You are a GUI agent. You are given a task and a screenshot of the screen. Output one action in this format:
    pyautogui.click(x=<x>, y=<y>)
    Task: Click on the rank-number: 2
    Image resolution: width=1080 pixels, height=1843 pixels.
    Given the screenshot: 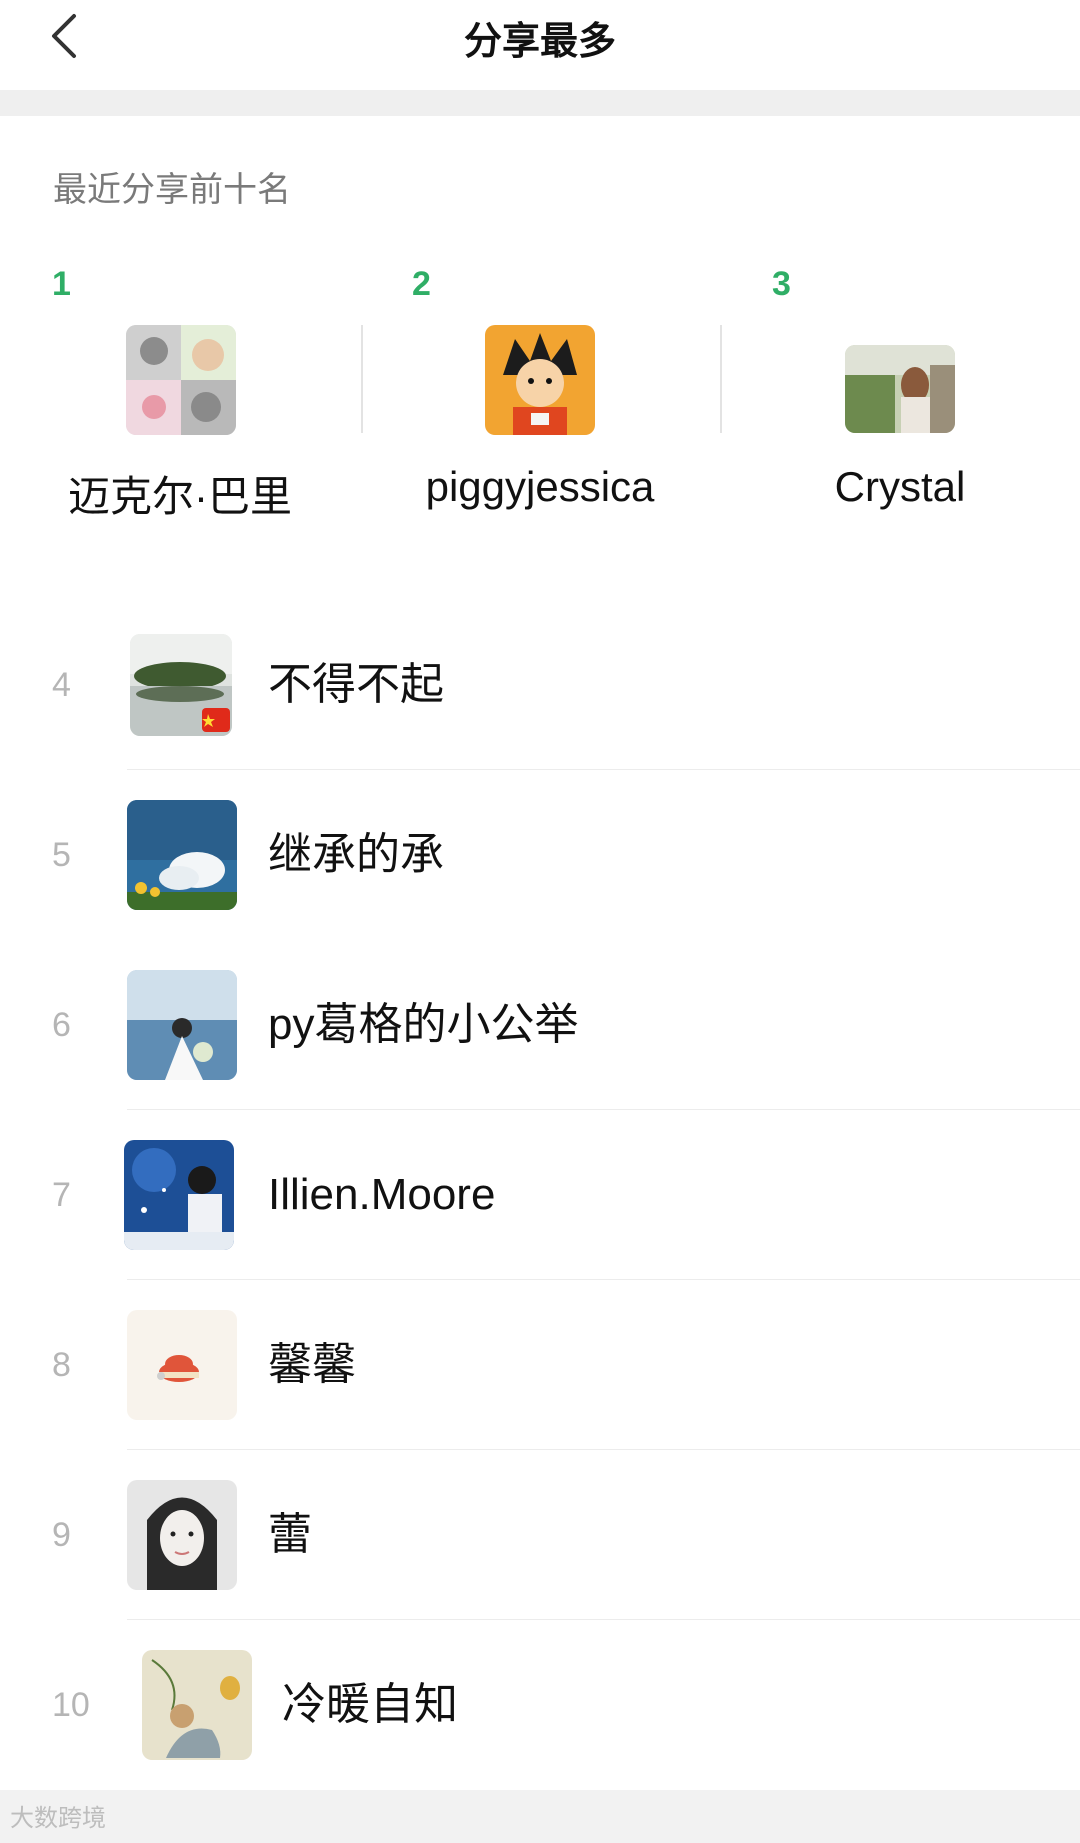 What is the action you would take?
    pyautogui.click(x=421, y=284)
    